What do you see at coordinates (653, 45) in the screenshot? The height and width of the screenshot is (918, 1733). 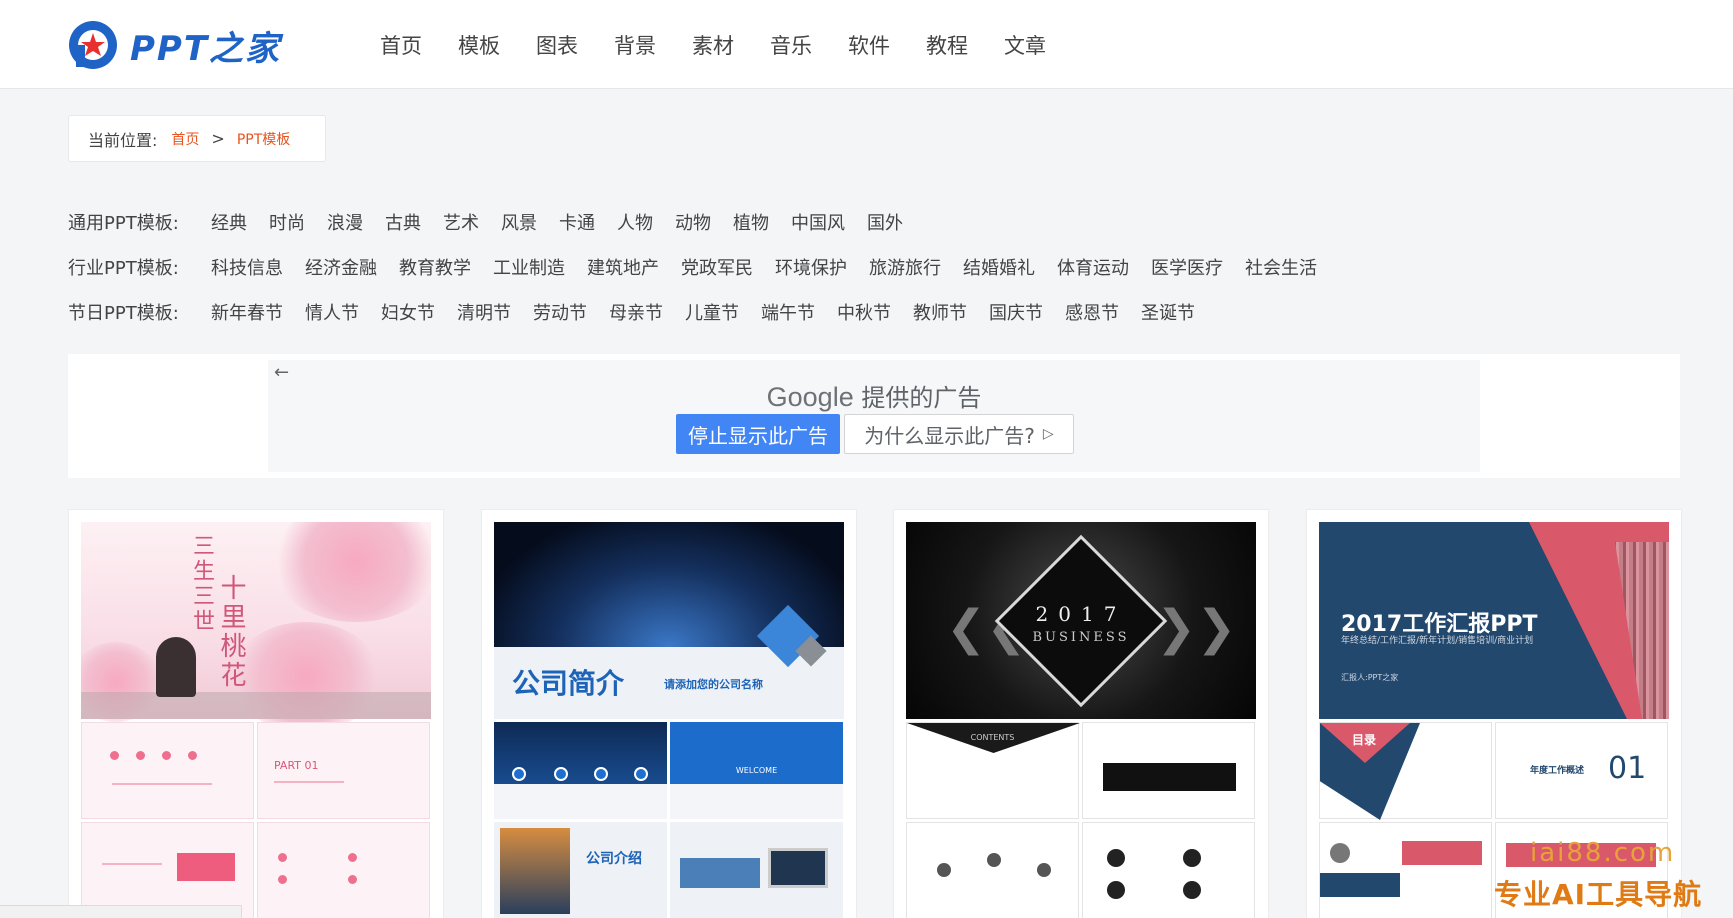 I see `nav-backgrounds: 背景` at bounding box center [653, 45].